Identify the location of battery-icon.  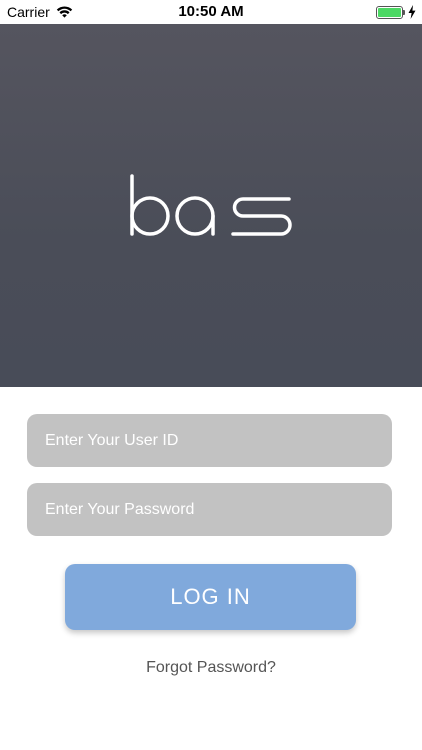
(391, 12).